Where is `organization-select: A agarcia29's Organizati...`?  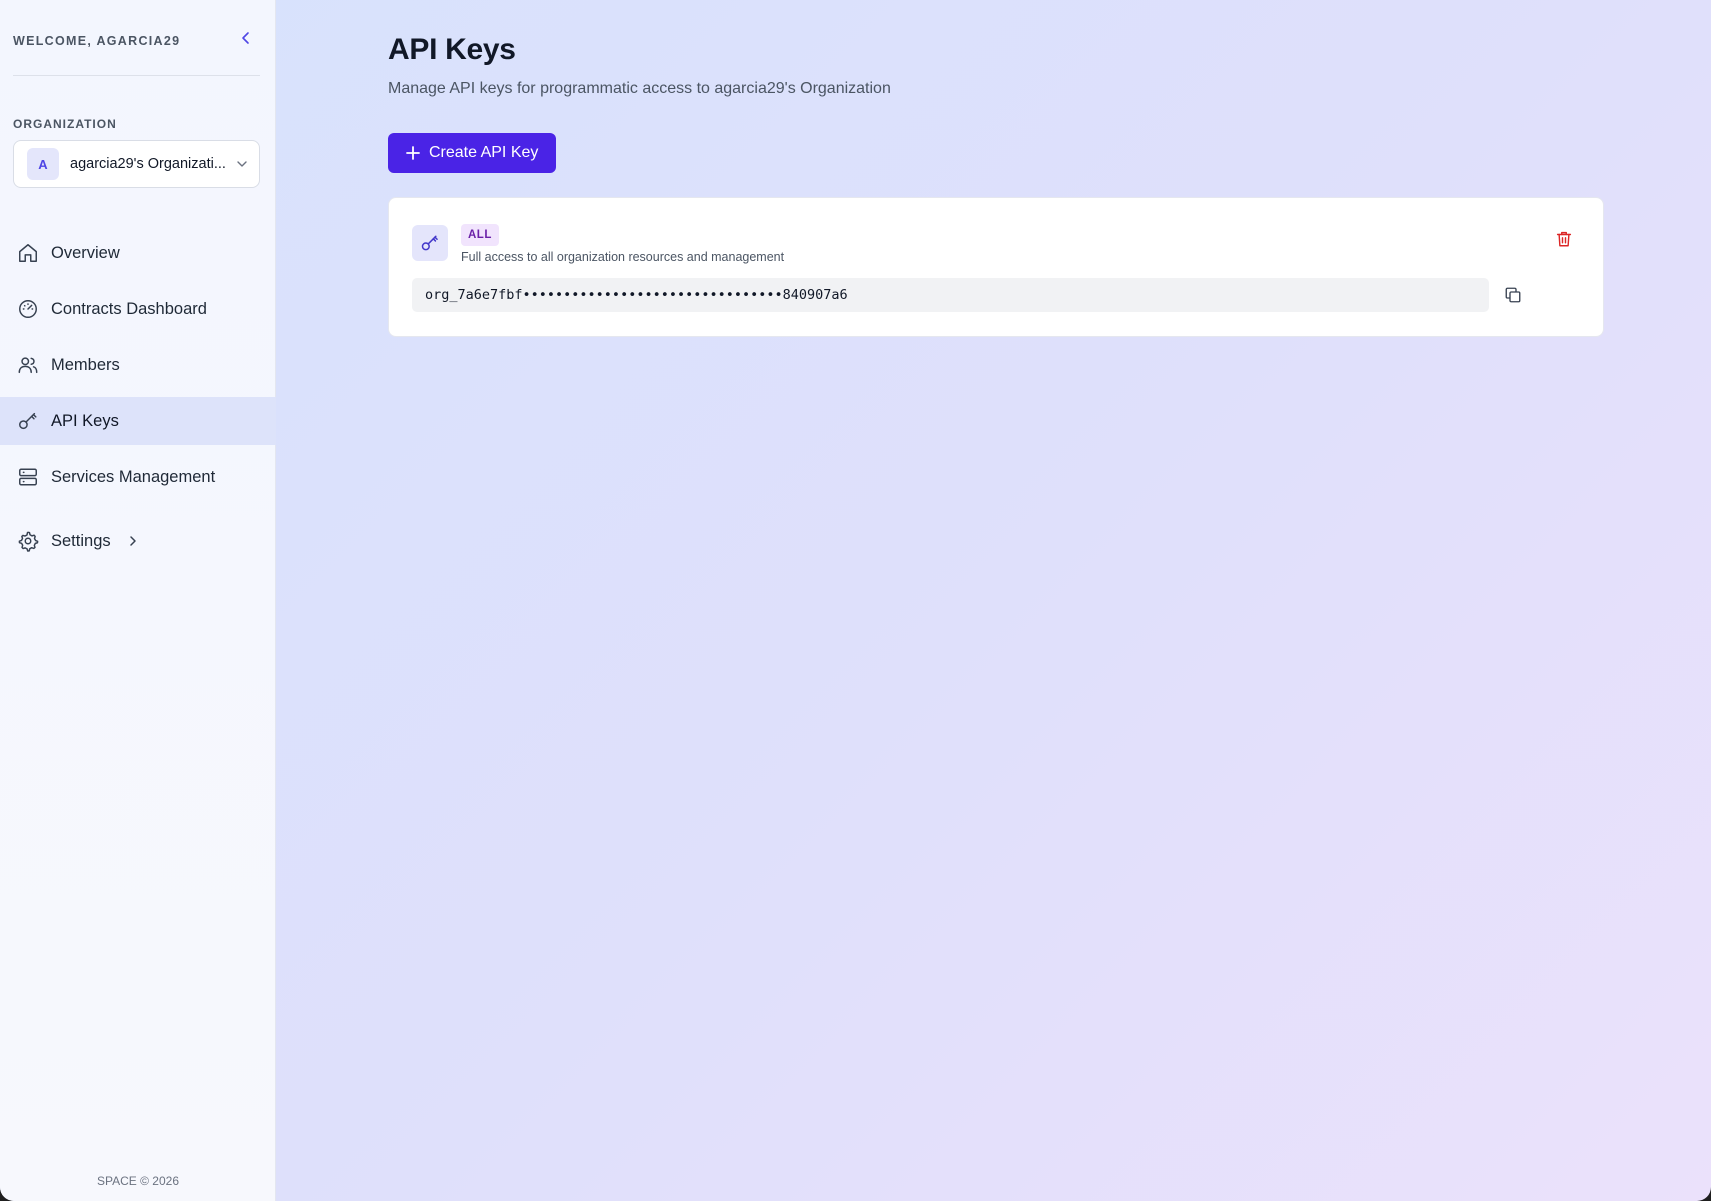 organization-select: A agarcia29's Organizati... is located at coordinates (136, 164).